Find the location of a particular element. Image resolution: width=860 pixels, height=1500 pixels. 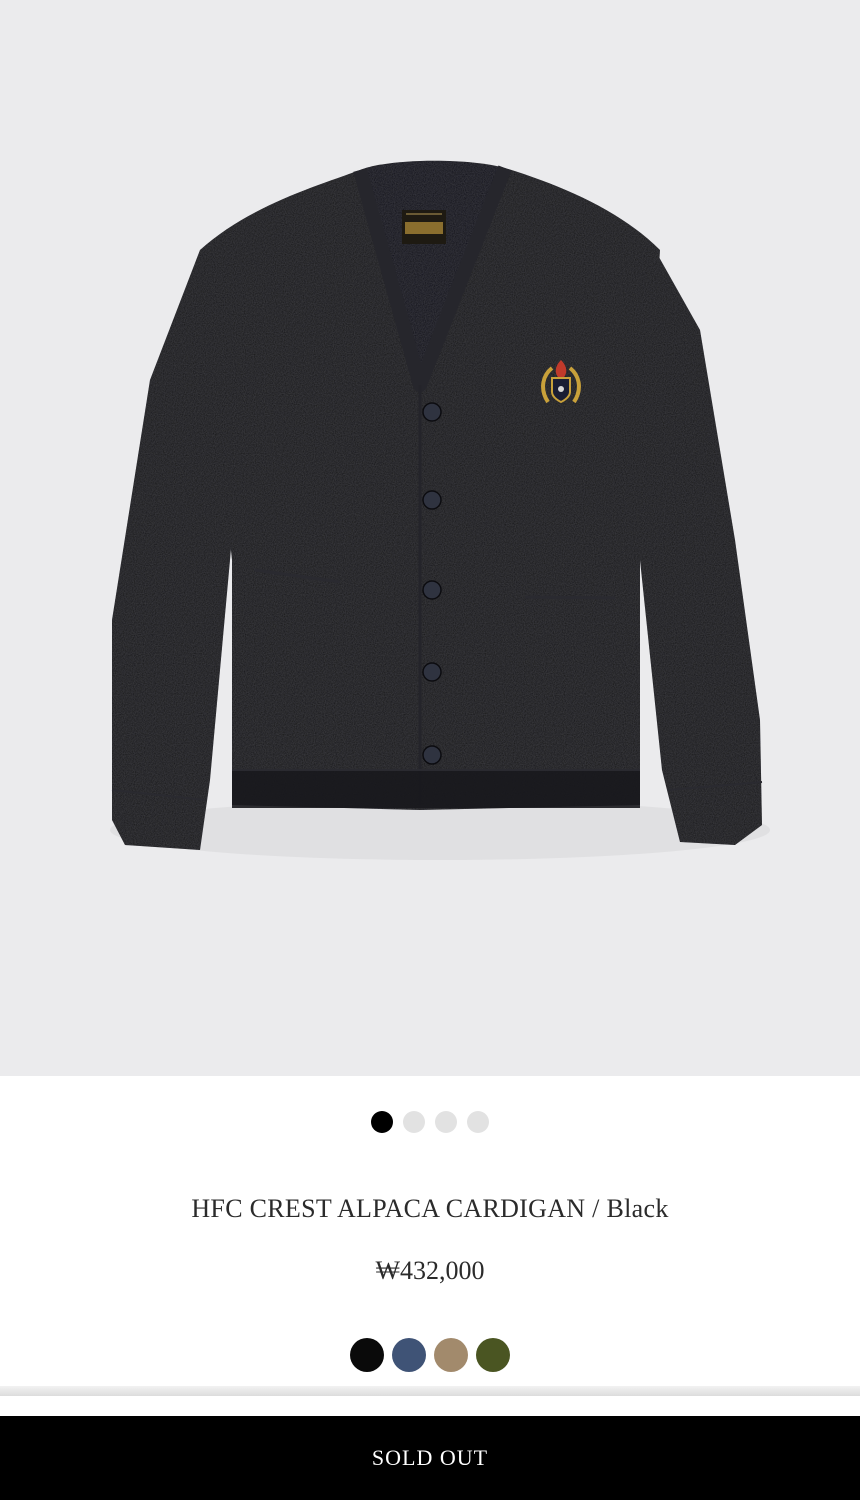

swatch-olive is located at coordinates (493, 1355).